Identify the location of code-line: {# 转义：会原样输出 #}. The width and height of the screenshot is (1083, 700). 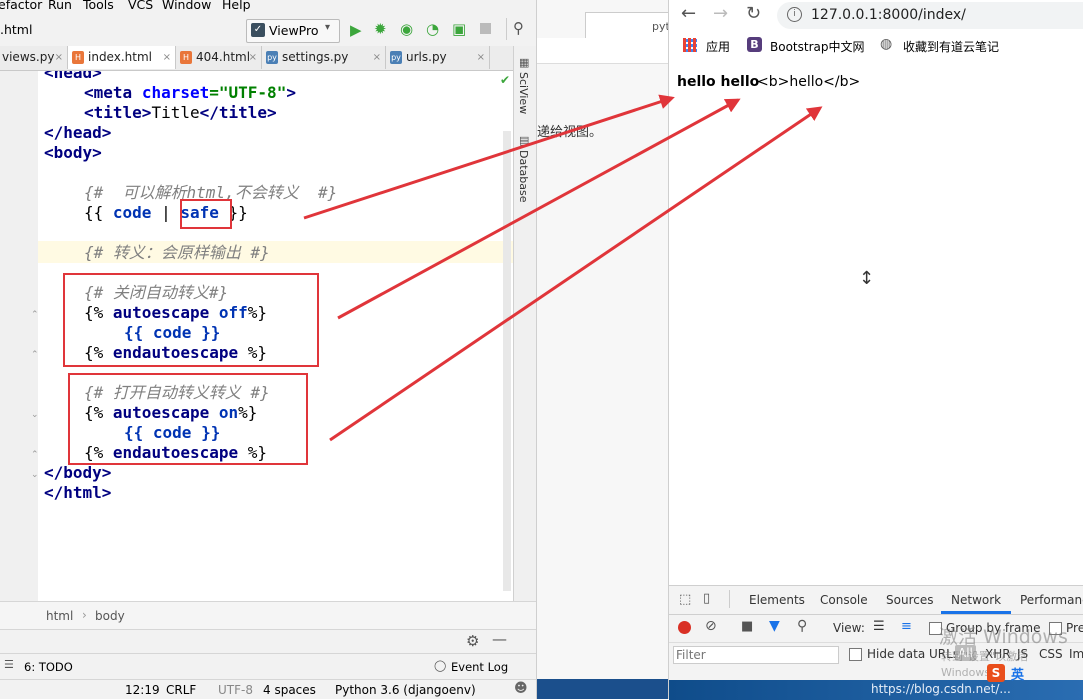
(177, 252).